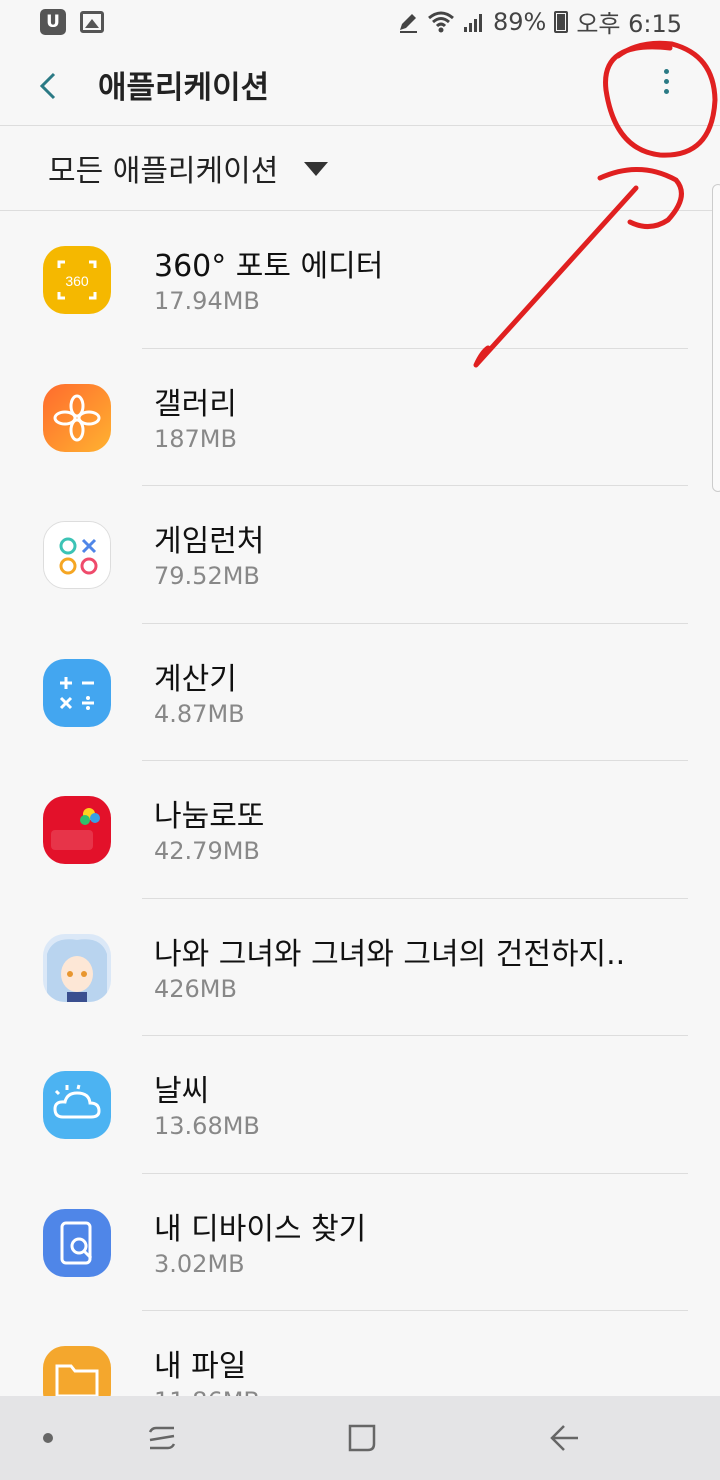 This screenshot has height=1480, width=720. I want to click on app-list-item: 갤러리 187MB, so click(360, 417).